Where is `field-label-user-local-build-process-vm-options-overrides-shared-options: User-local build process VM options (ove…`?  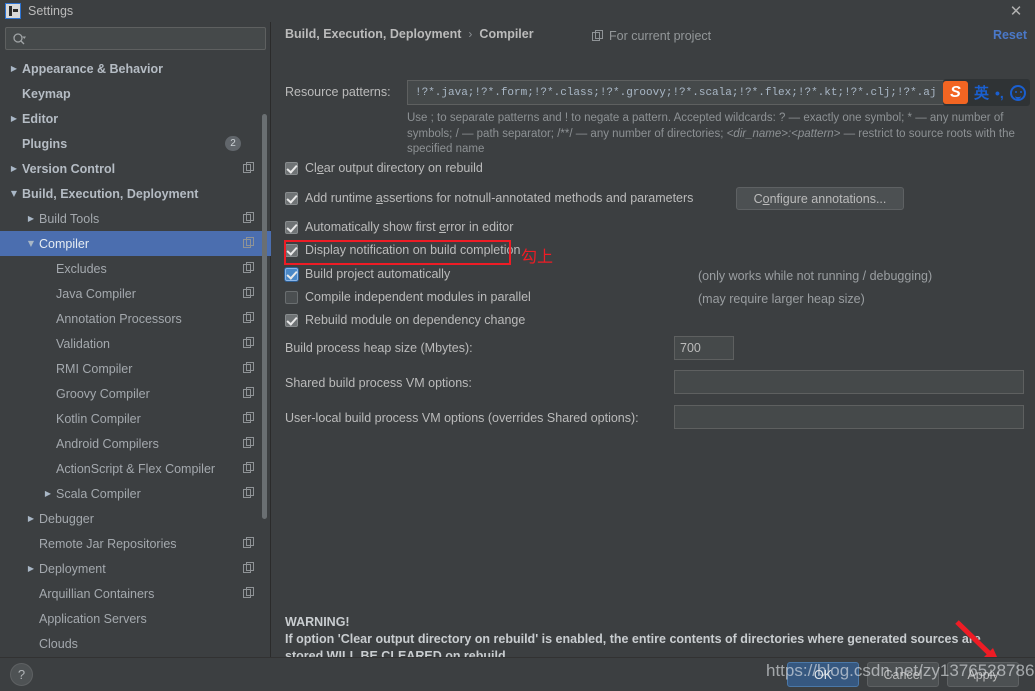
field-label-user-local-build-process-vm-options-overrides-shared-options: User-local build process VM options (ove… is located at coordinates (462, 418).